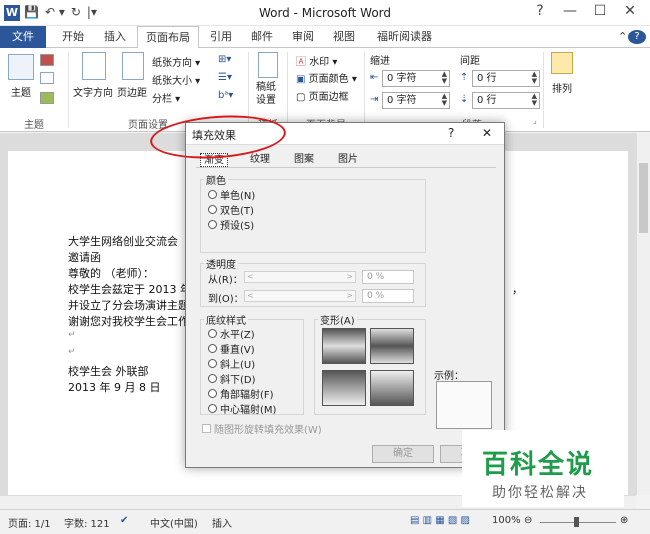 The width and height of the screenshot is (650, 534). Describe the element at coordinates (570, 11) in the screenshot. I see `minimize-button: —` at that location.